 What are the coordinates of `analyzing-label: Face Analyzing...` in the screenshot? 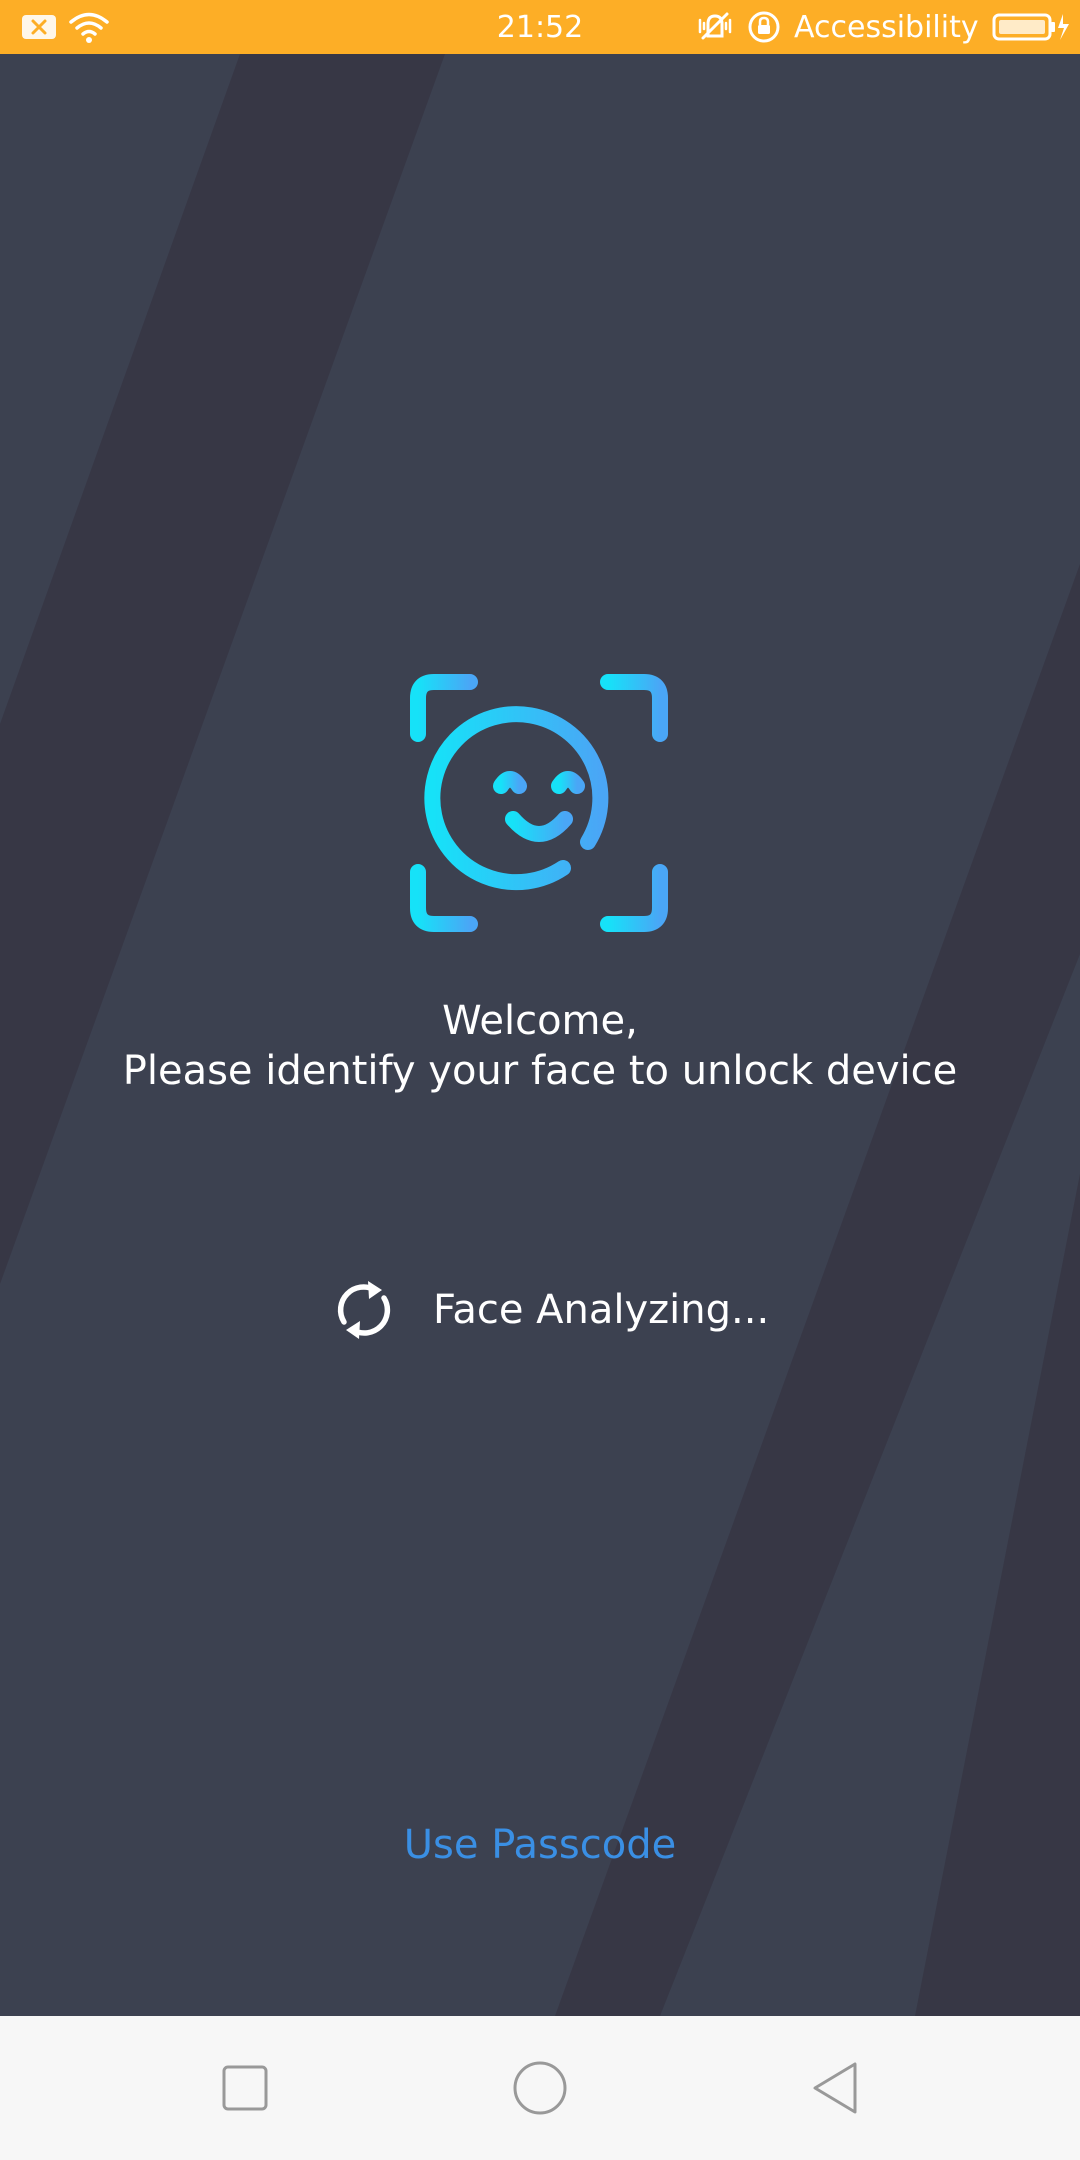 It's located at (601, 1310).